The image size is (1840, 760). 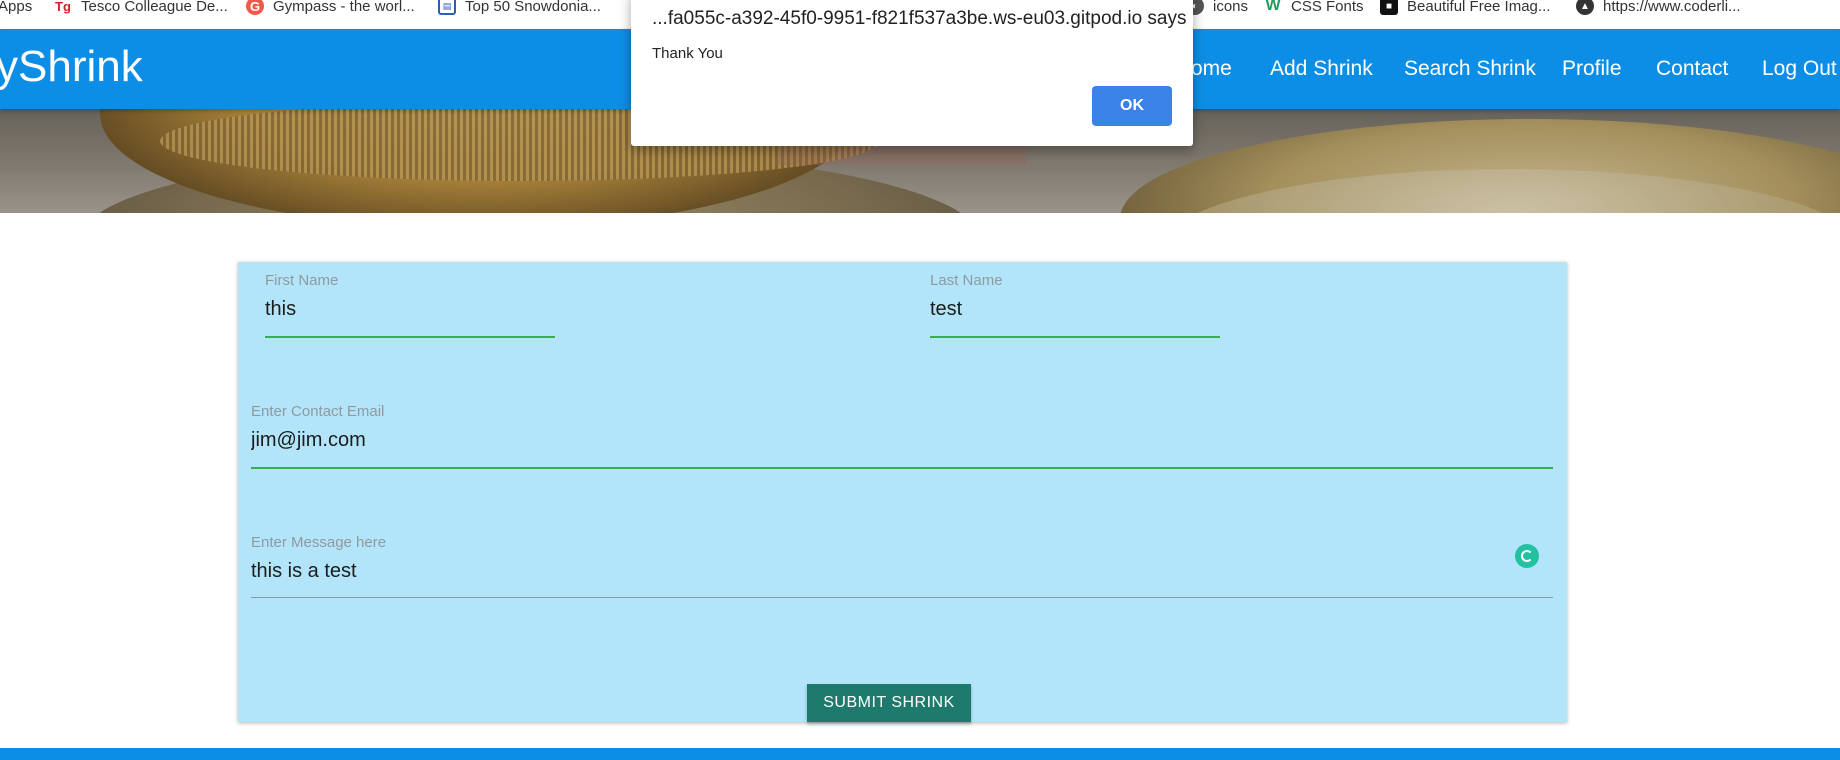 I want to click on unsplash-icon: ■, so click(x=1389, y=7).